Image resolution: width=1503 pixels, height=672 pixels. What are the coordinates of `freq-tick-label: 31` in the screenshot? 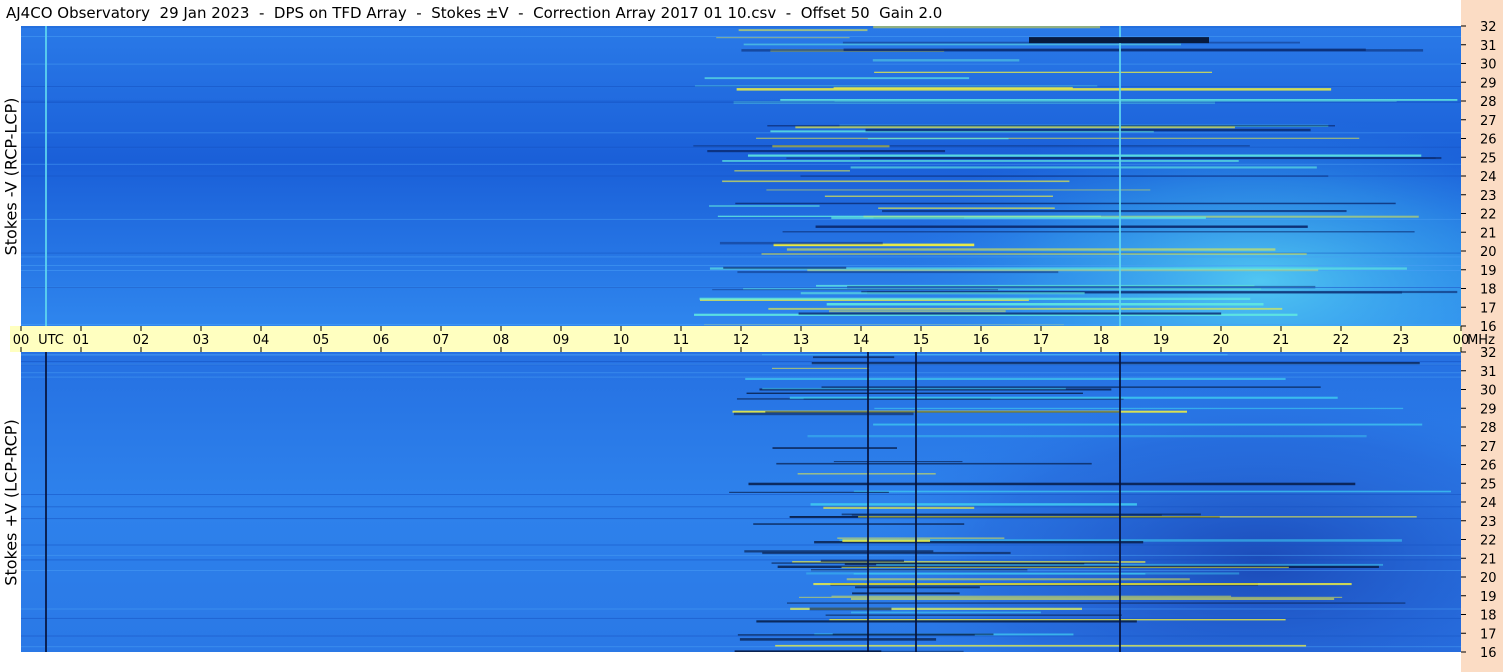 It's located at (1488, 46).